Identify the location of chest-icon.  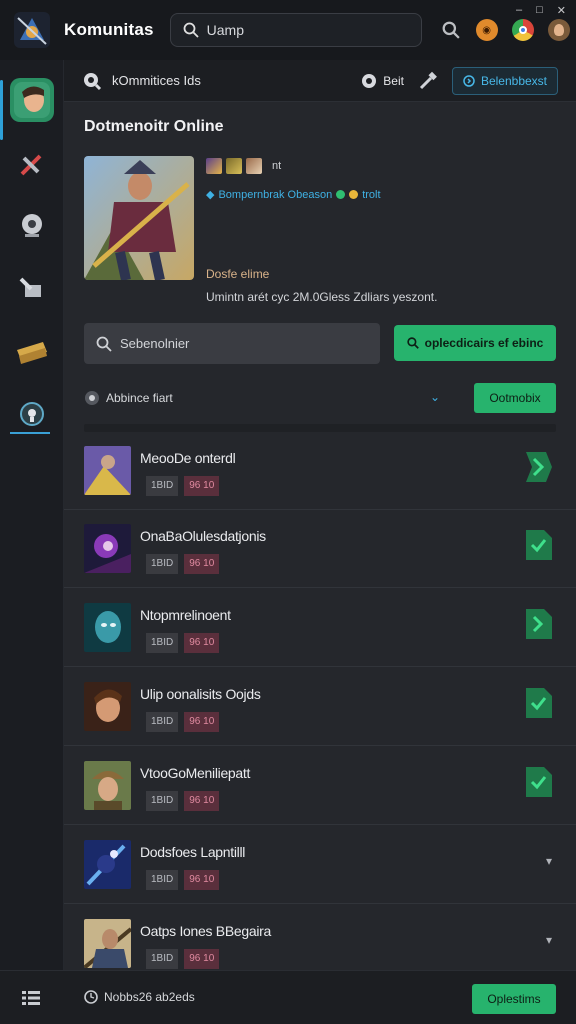
(32, 353).